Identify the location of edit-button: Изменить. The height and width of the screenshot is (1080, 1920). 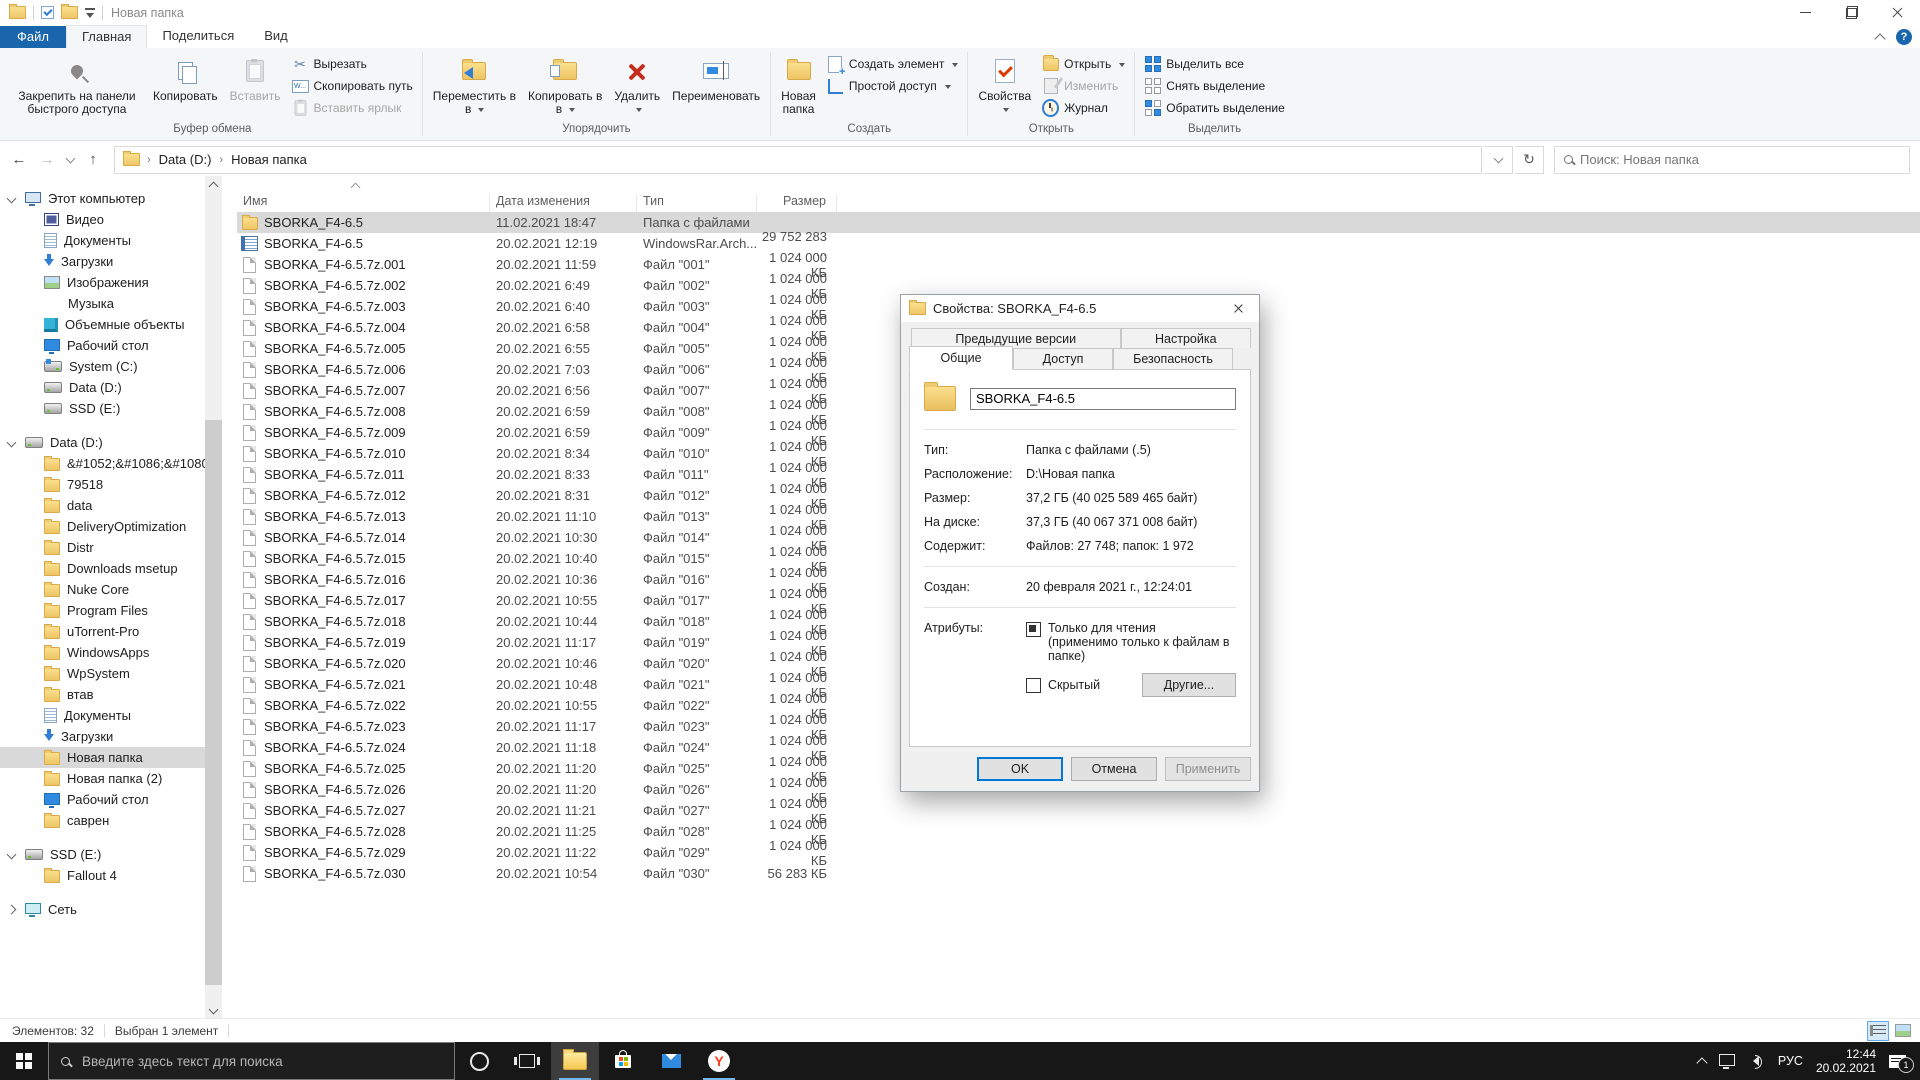
(1083, 86).